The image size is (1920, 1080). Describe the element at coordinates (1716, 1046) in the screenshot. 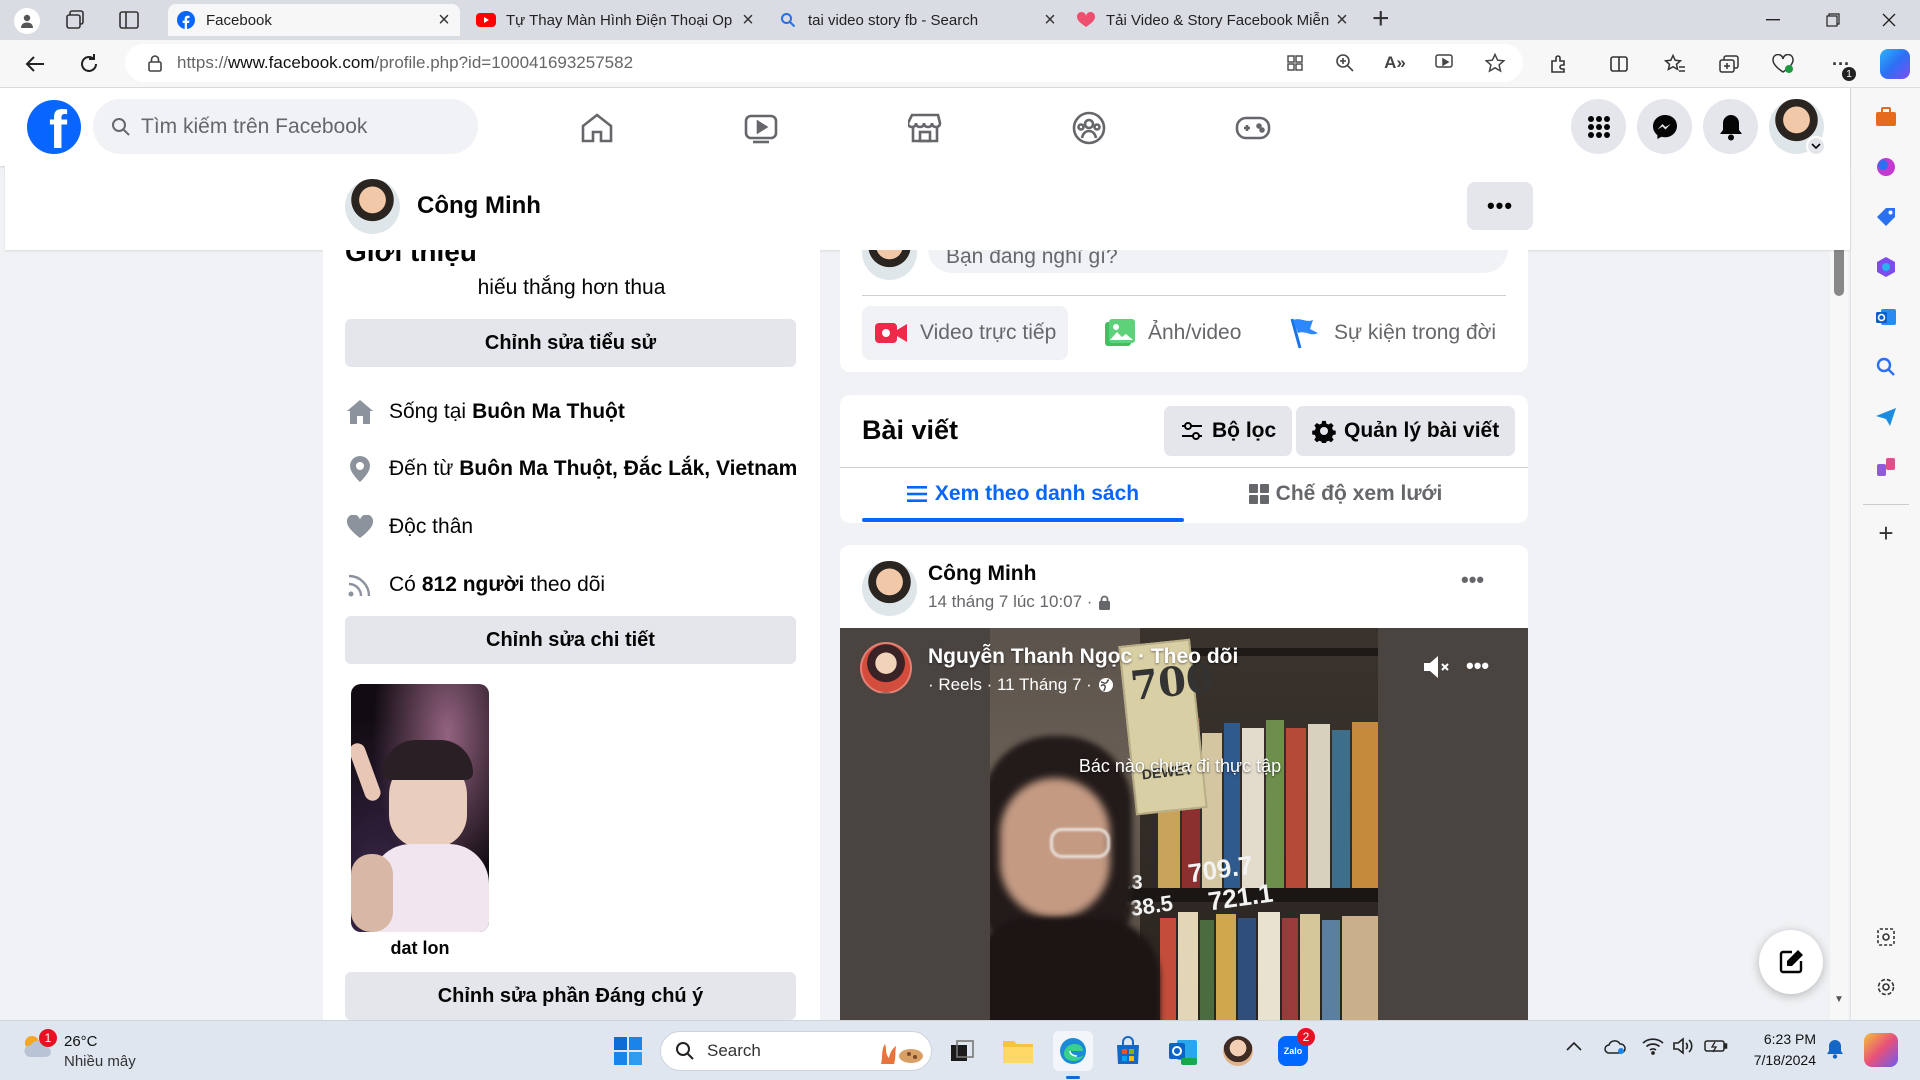

I see `battery-icon` at that location.